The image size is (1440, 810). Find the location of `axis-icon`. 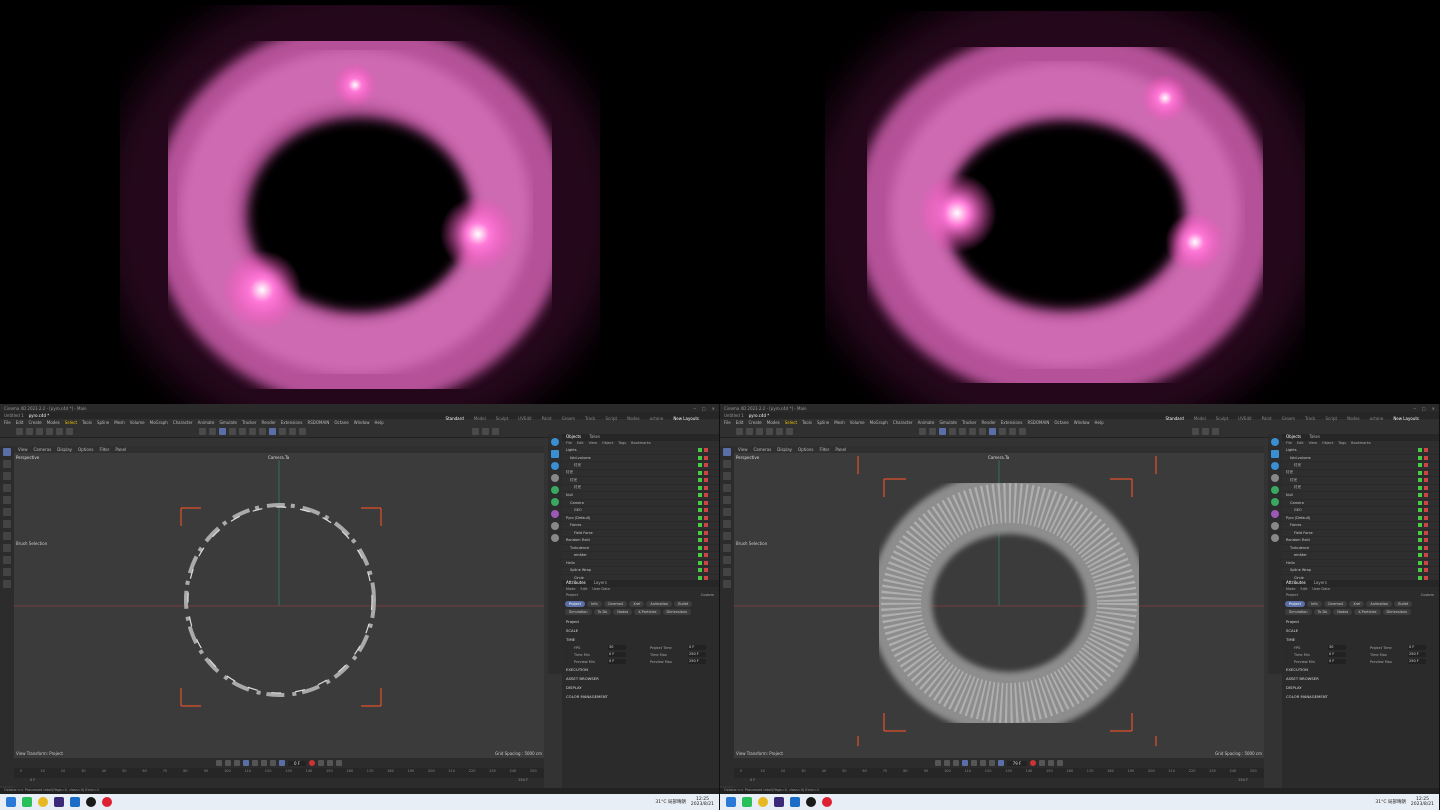

axis-icon is located at coordinates (69, 431).